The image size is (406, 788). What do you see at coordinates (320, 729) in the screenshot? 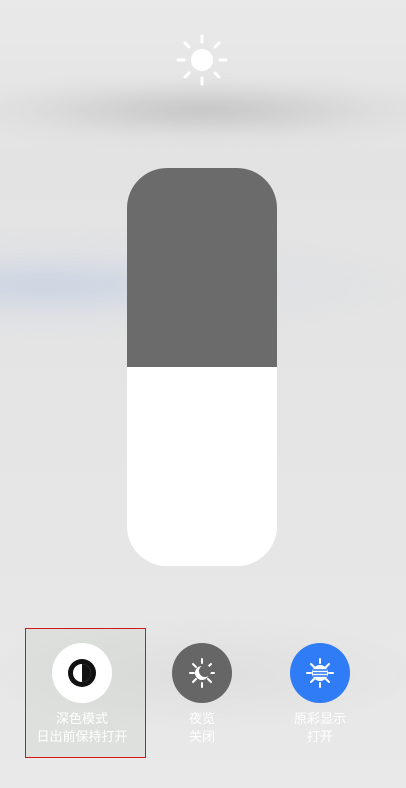
I see `true-tone-label: 原彩显示 打开` at bounding box center [320, 729].